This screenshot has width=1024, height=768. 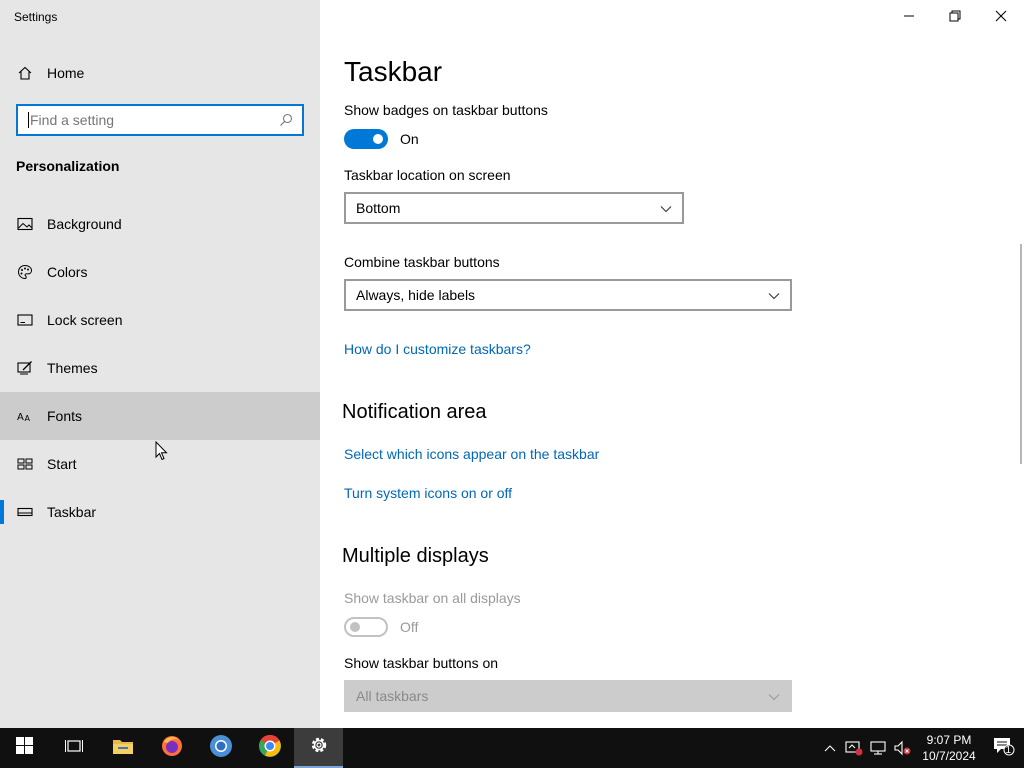 I want to click on task-view-button, so click(x=73, y=748).